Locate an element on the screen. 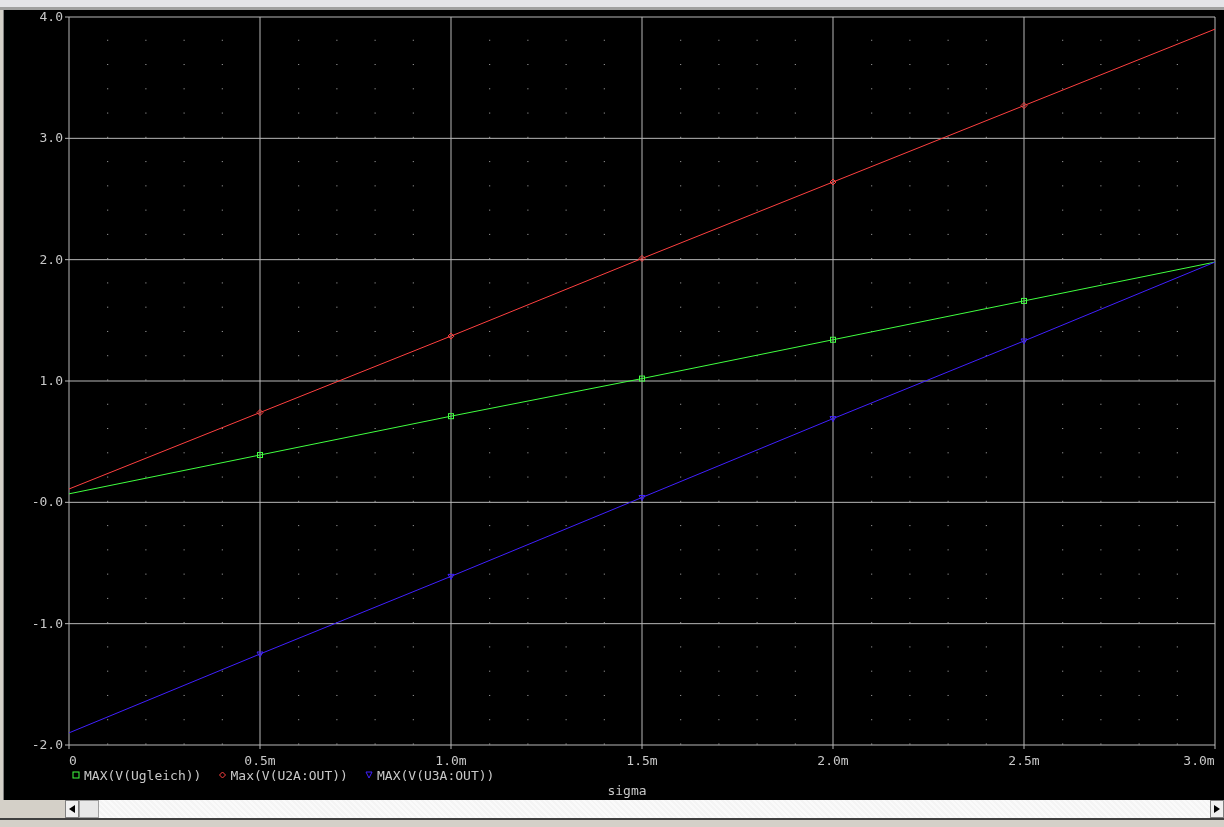 Image resolution: width=1224 pixels, height=827 pixels. y-axis-label: 3.0 is located at coordinates (51, 138).